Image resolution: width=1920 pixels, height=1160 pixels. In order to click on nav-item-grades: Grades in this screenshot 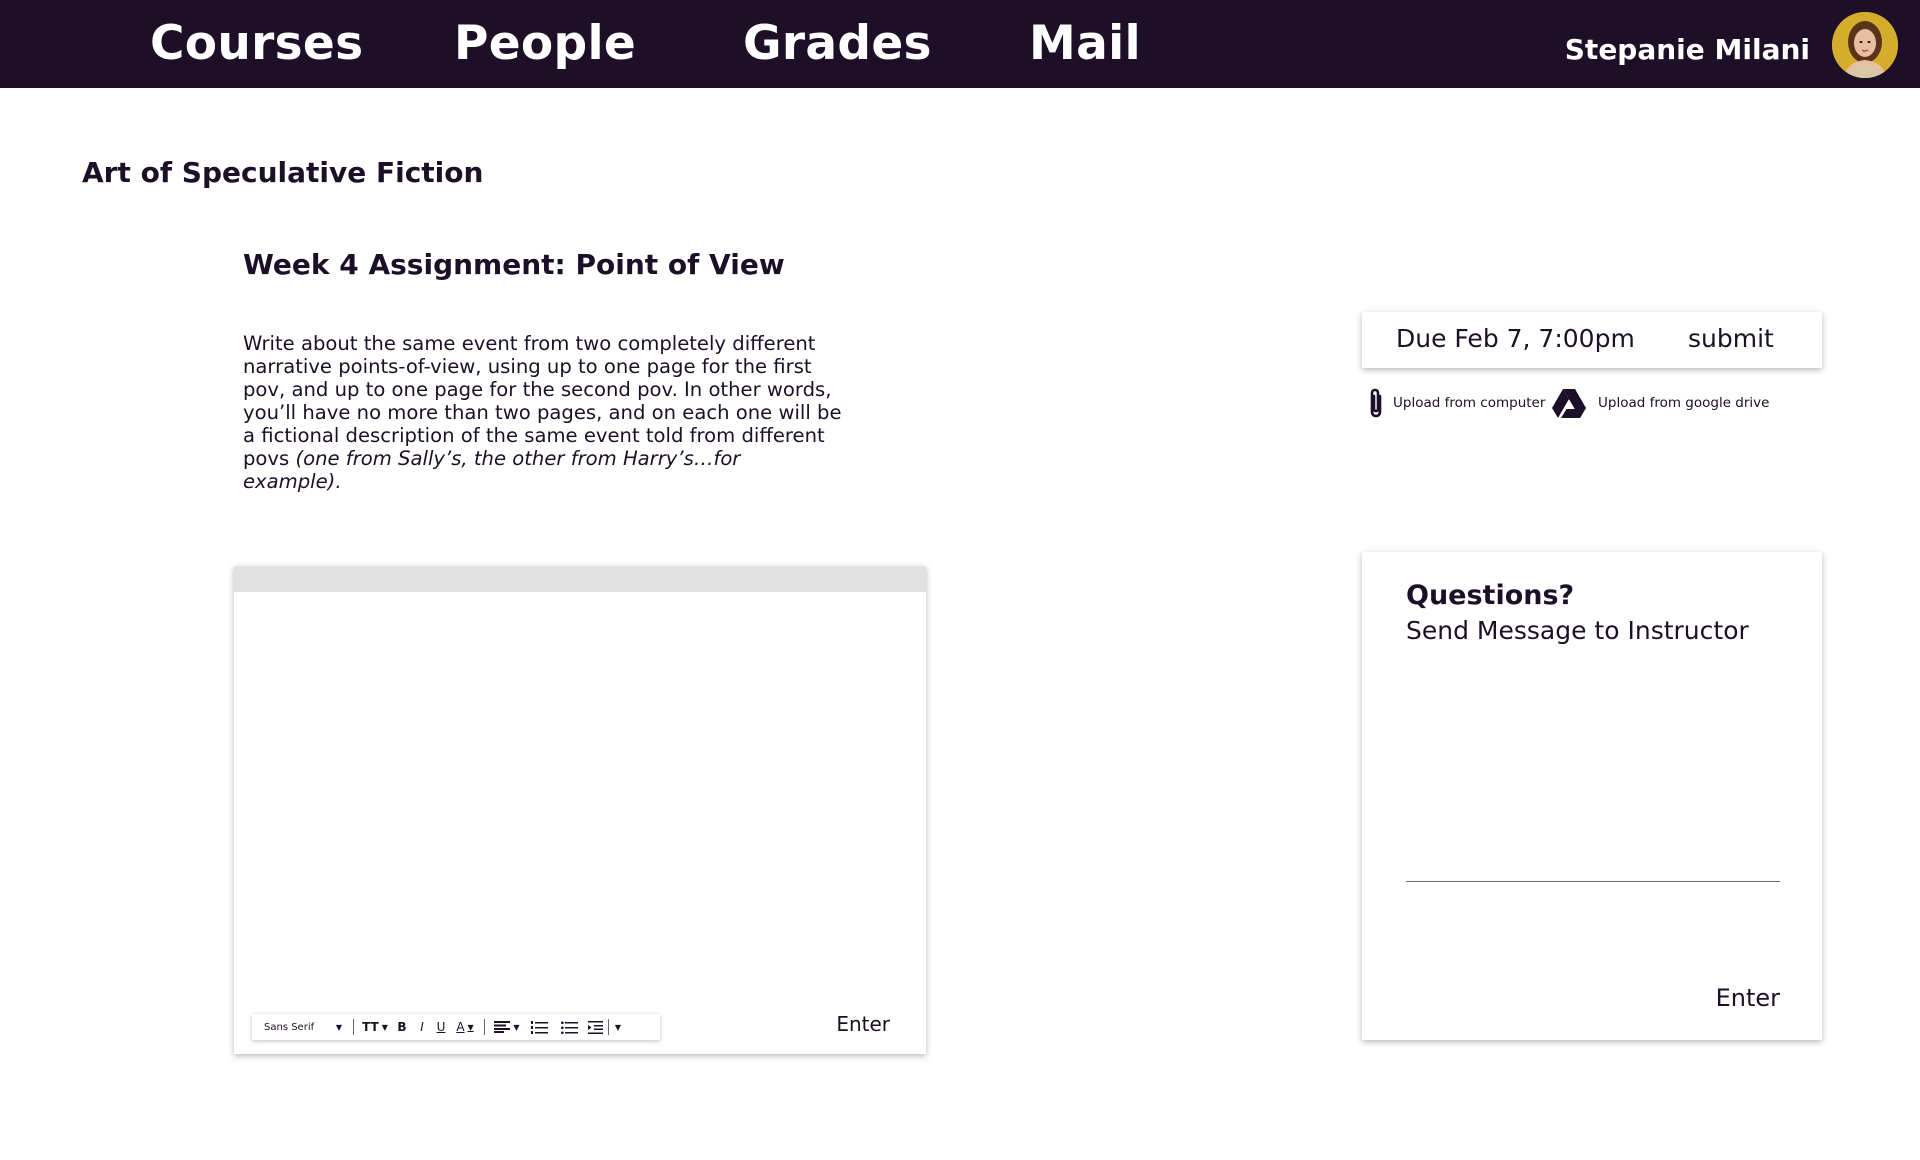, I will do `click(837, 44)`.